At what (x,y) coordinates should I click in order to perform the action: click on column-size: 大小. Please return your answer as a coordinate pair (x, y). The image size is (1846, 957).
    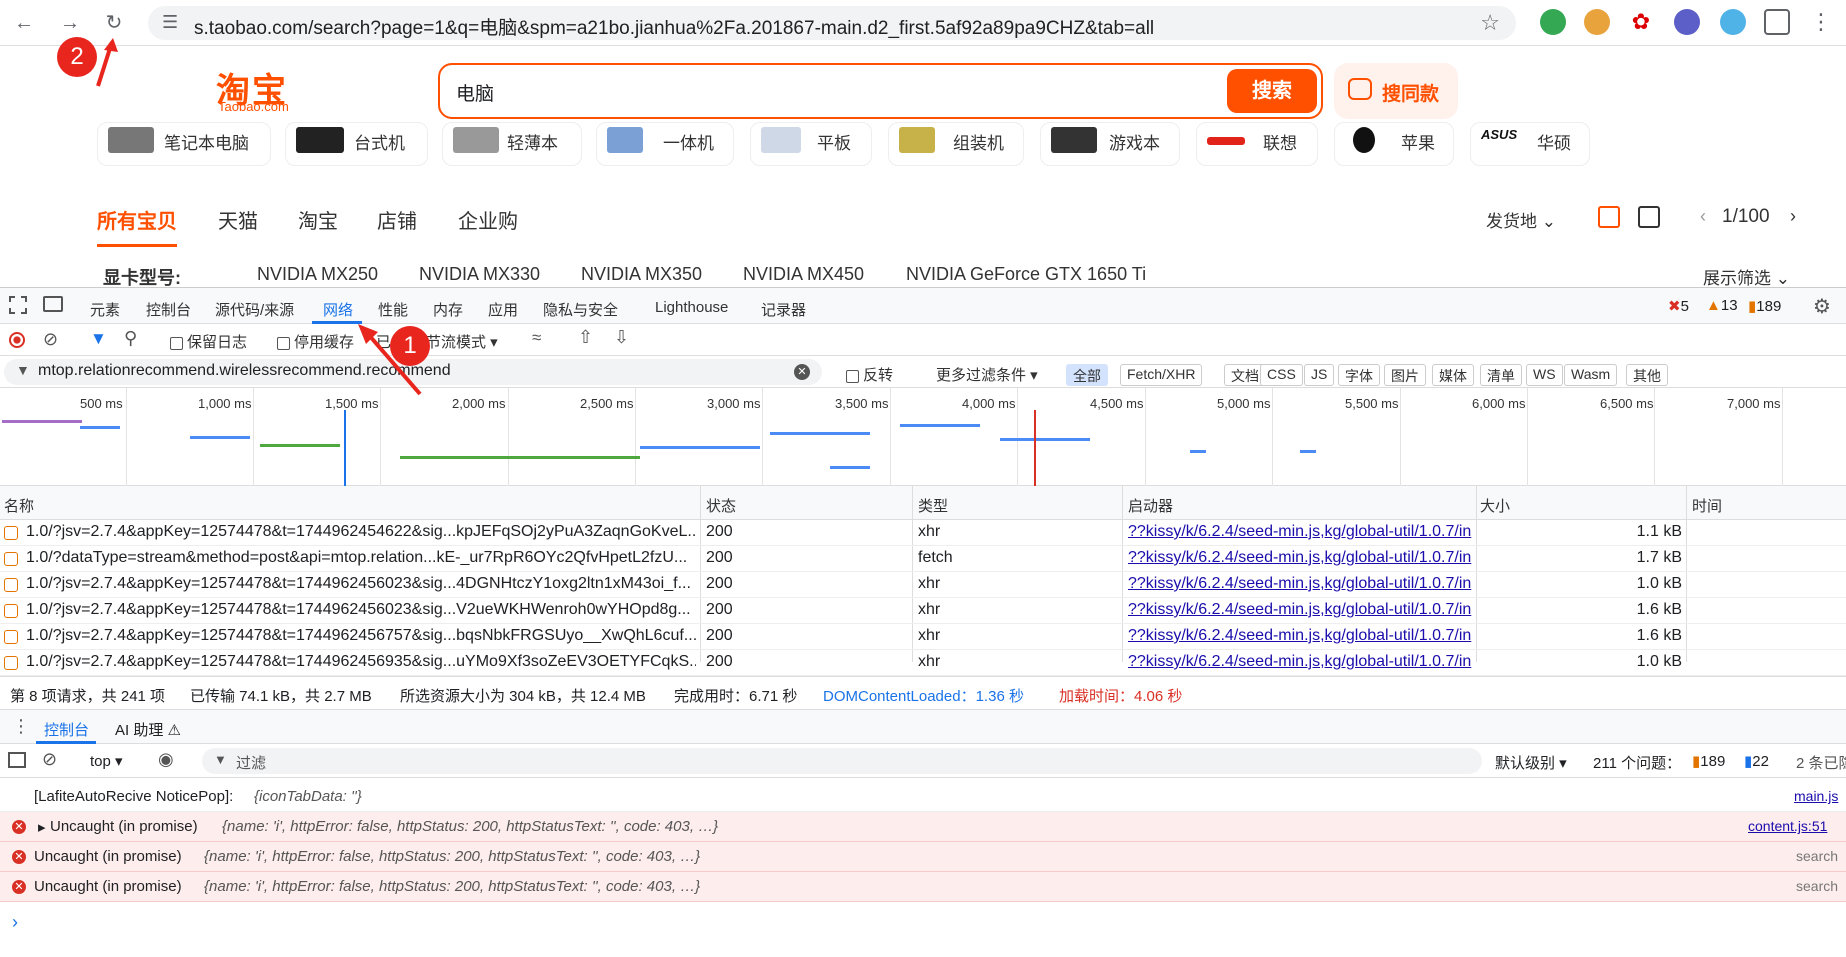
    Looking at the image, I should click on (1495, 505).